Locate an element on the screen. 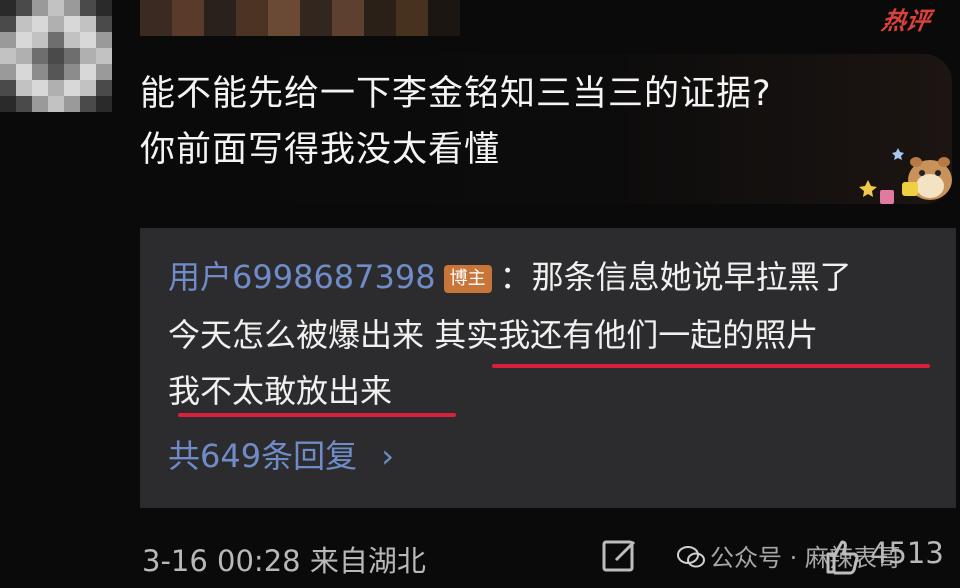 This screenshot has height=588, width=960. edit-icon is located at coordinates (620, 556).